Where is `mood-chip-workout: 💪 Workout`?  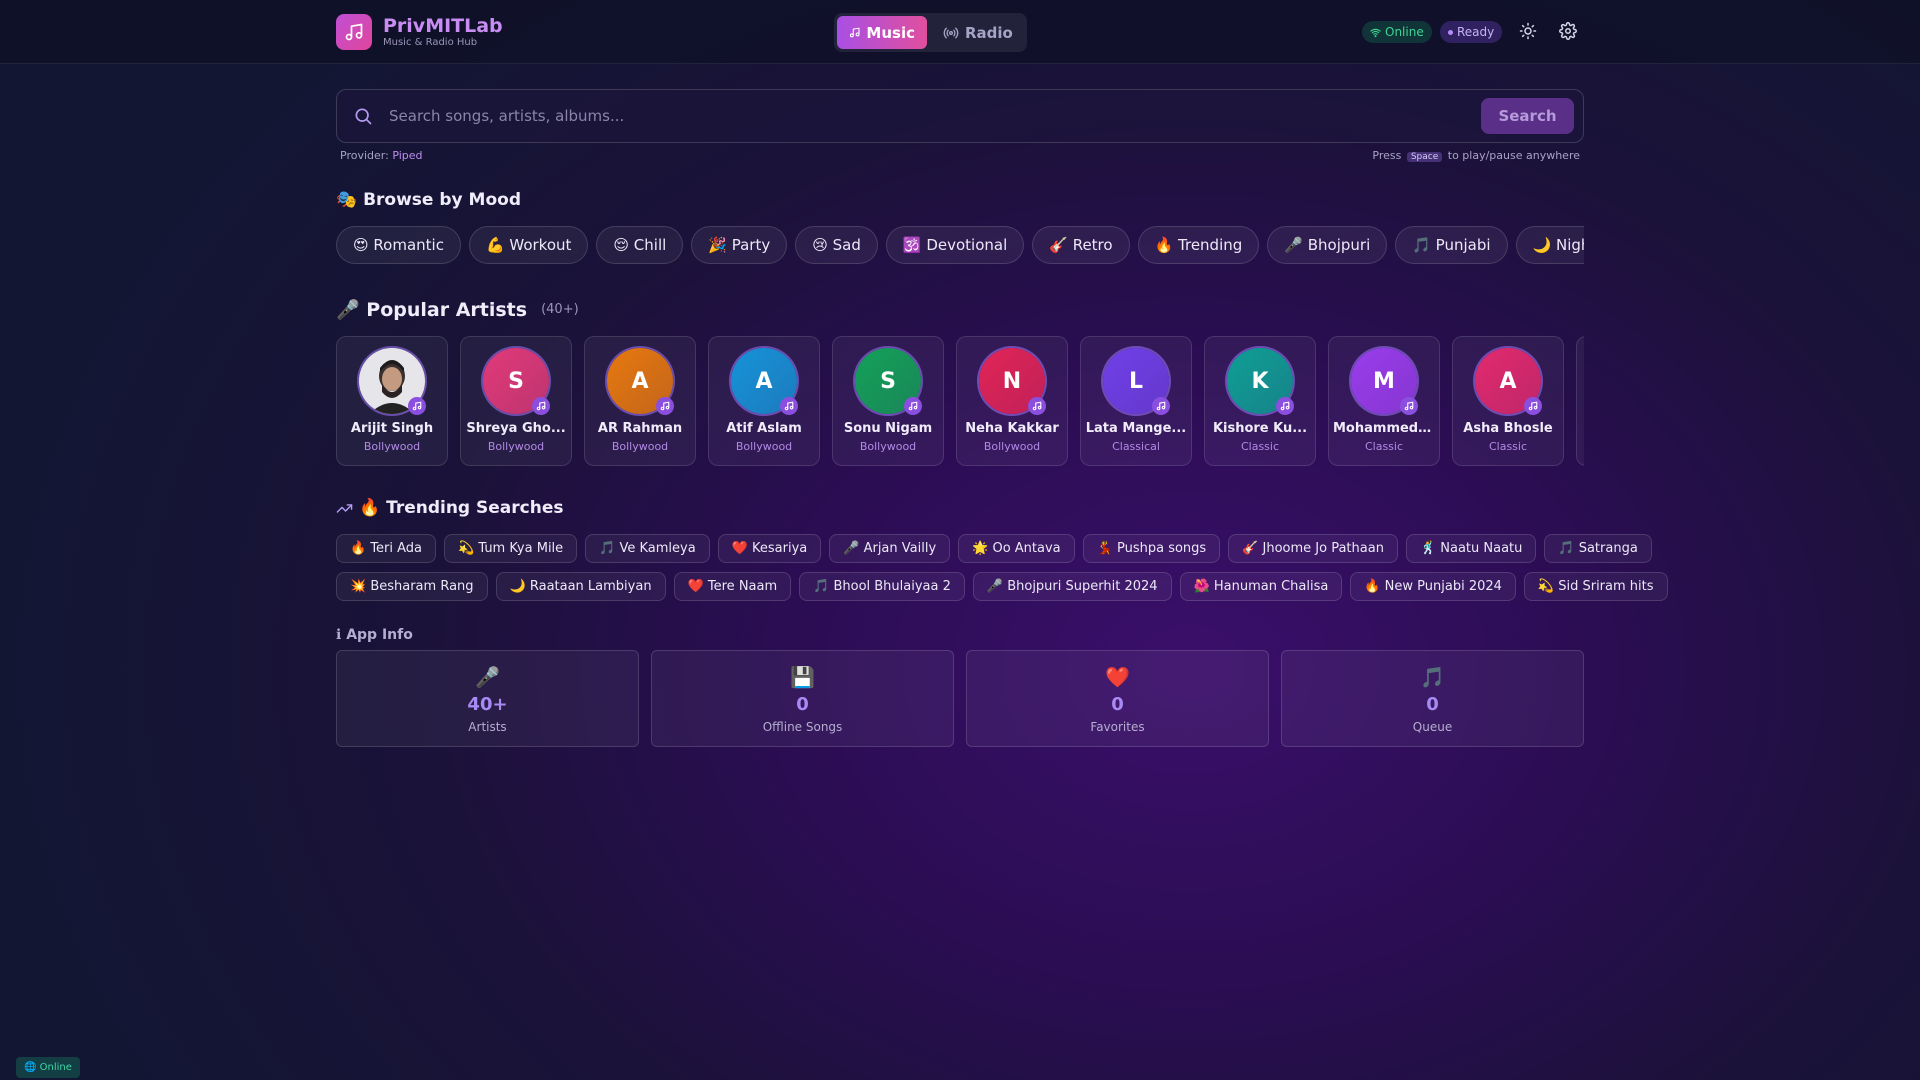
mood-chip-workout: 💪 Workout is located at coordinates (528, 245).